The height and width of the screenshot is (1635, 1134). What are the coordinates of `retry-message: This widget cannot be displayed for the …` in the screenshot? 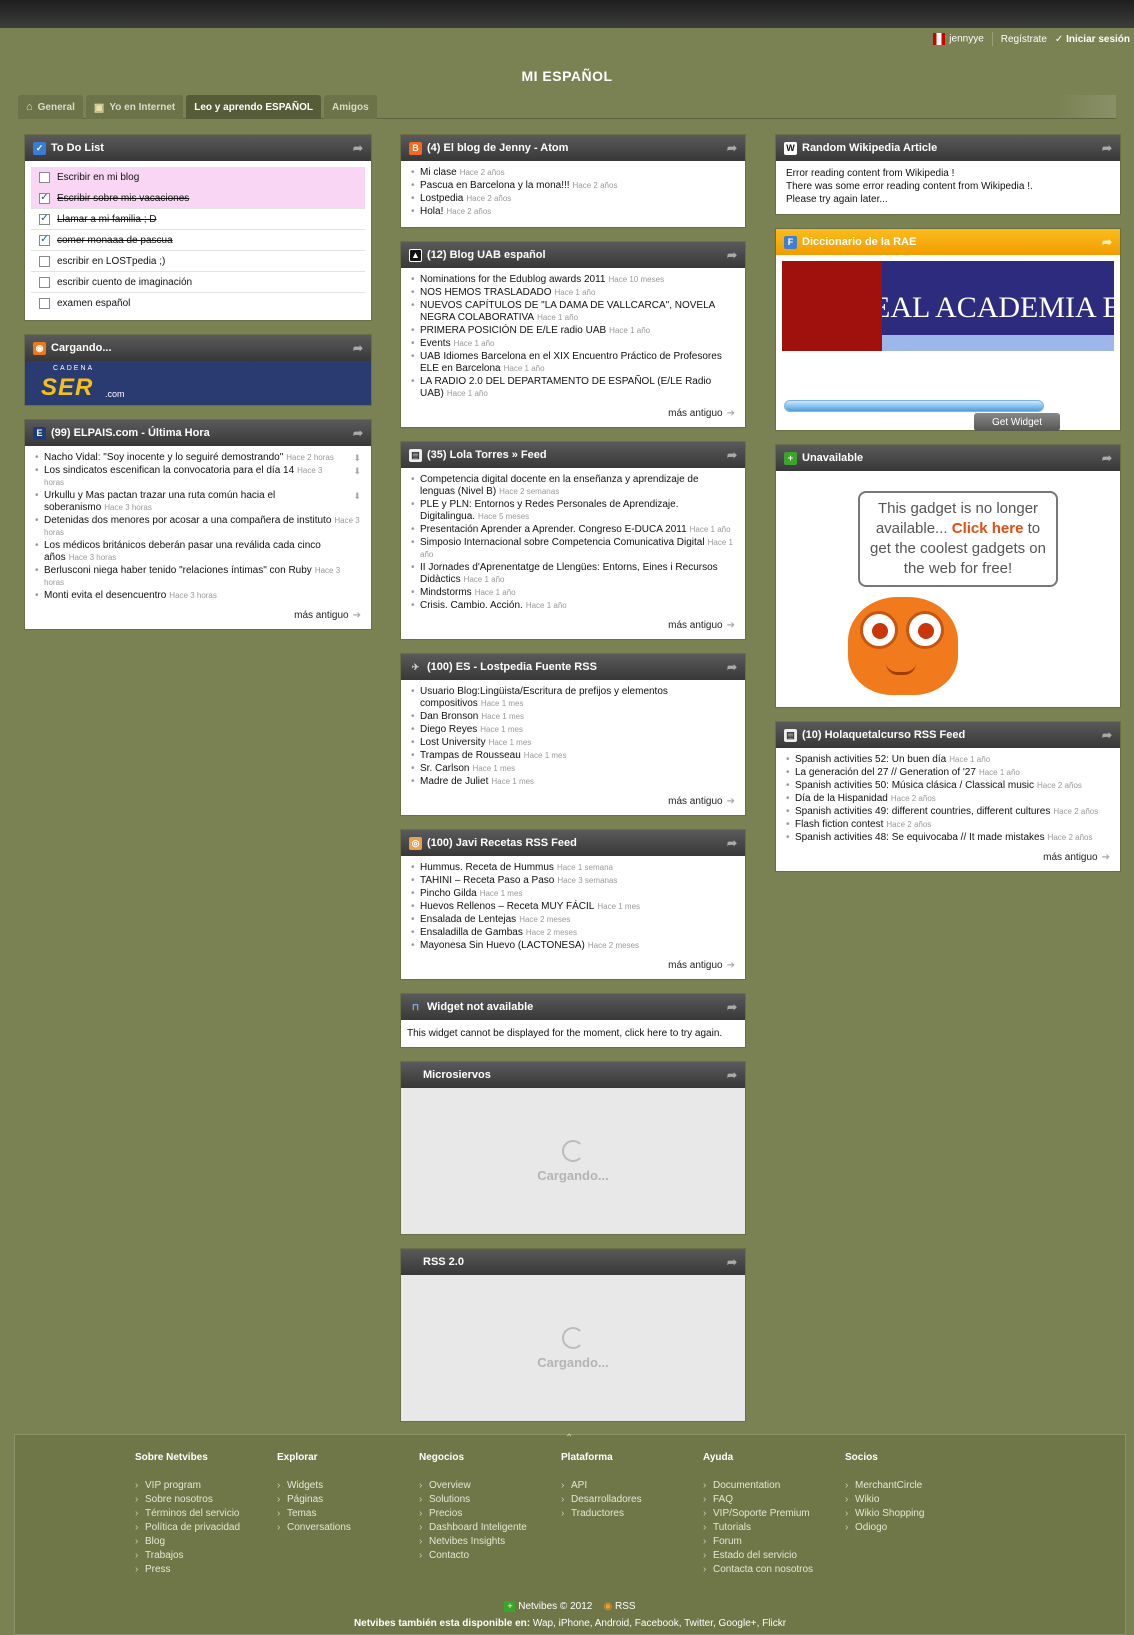 It's located at (573, 1033).